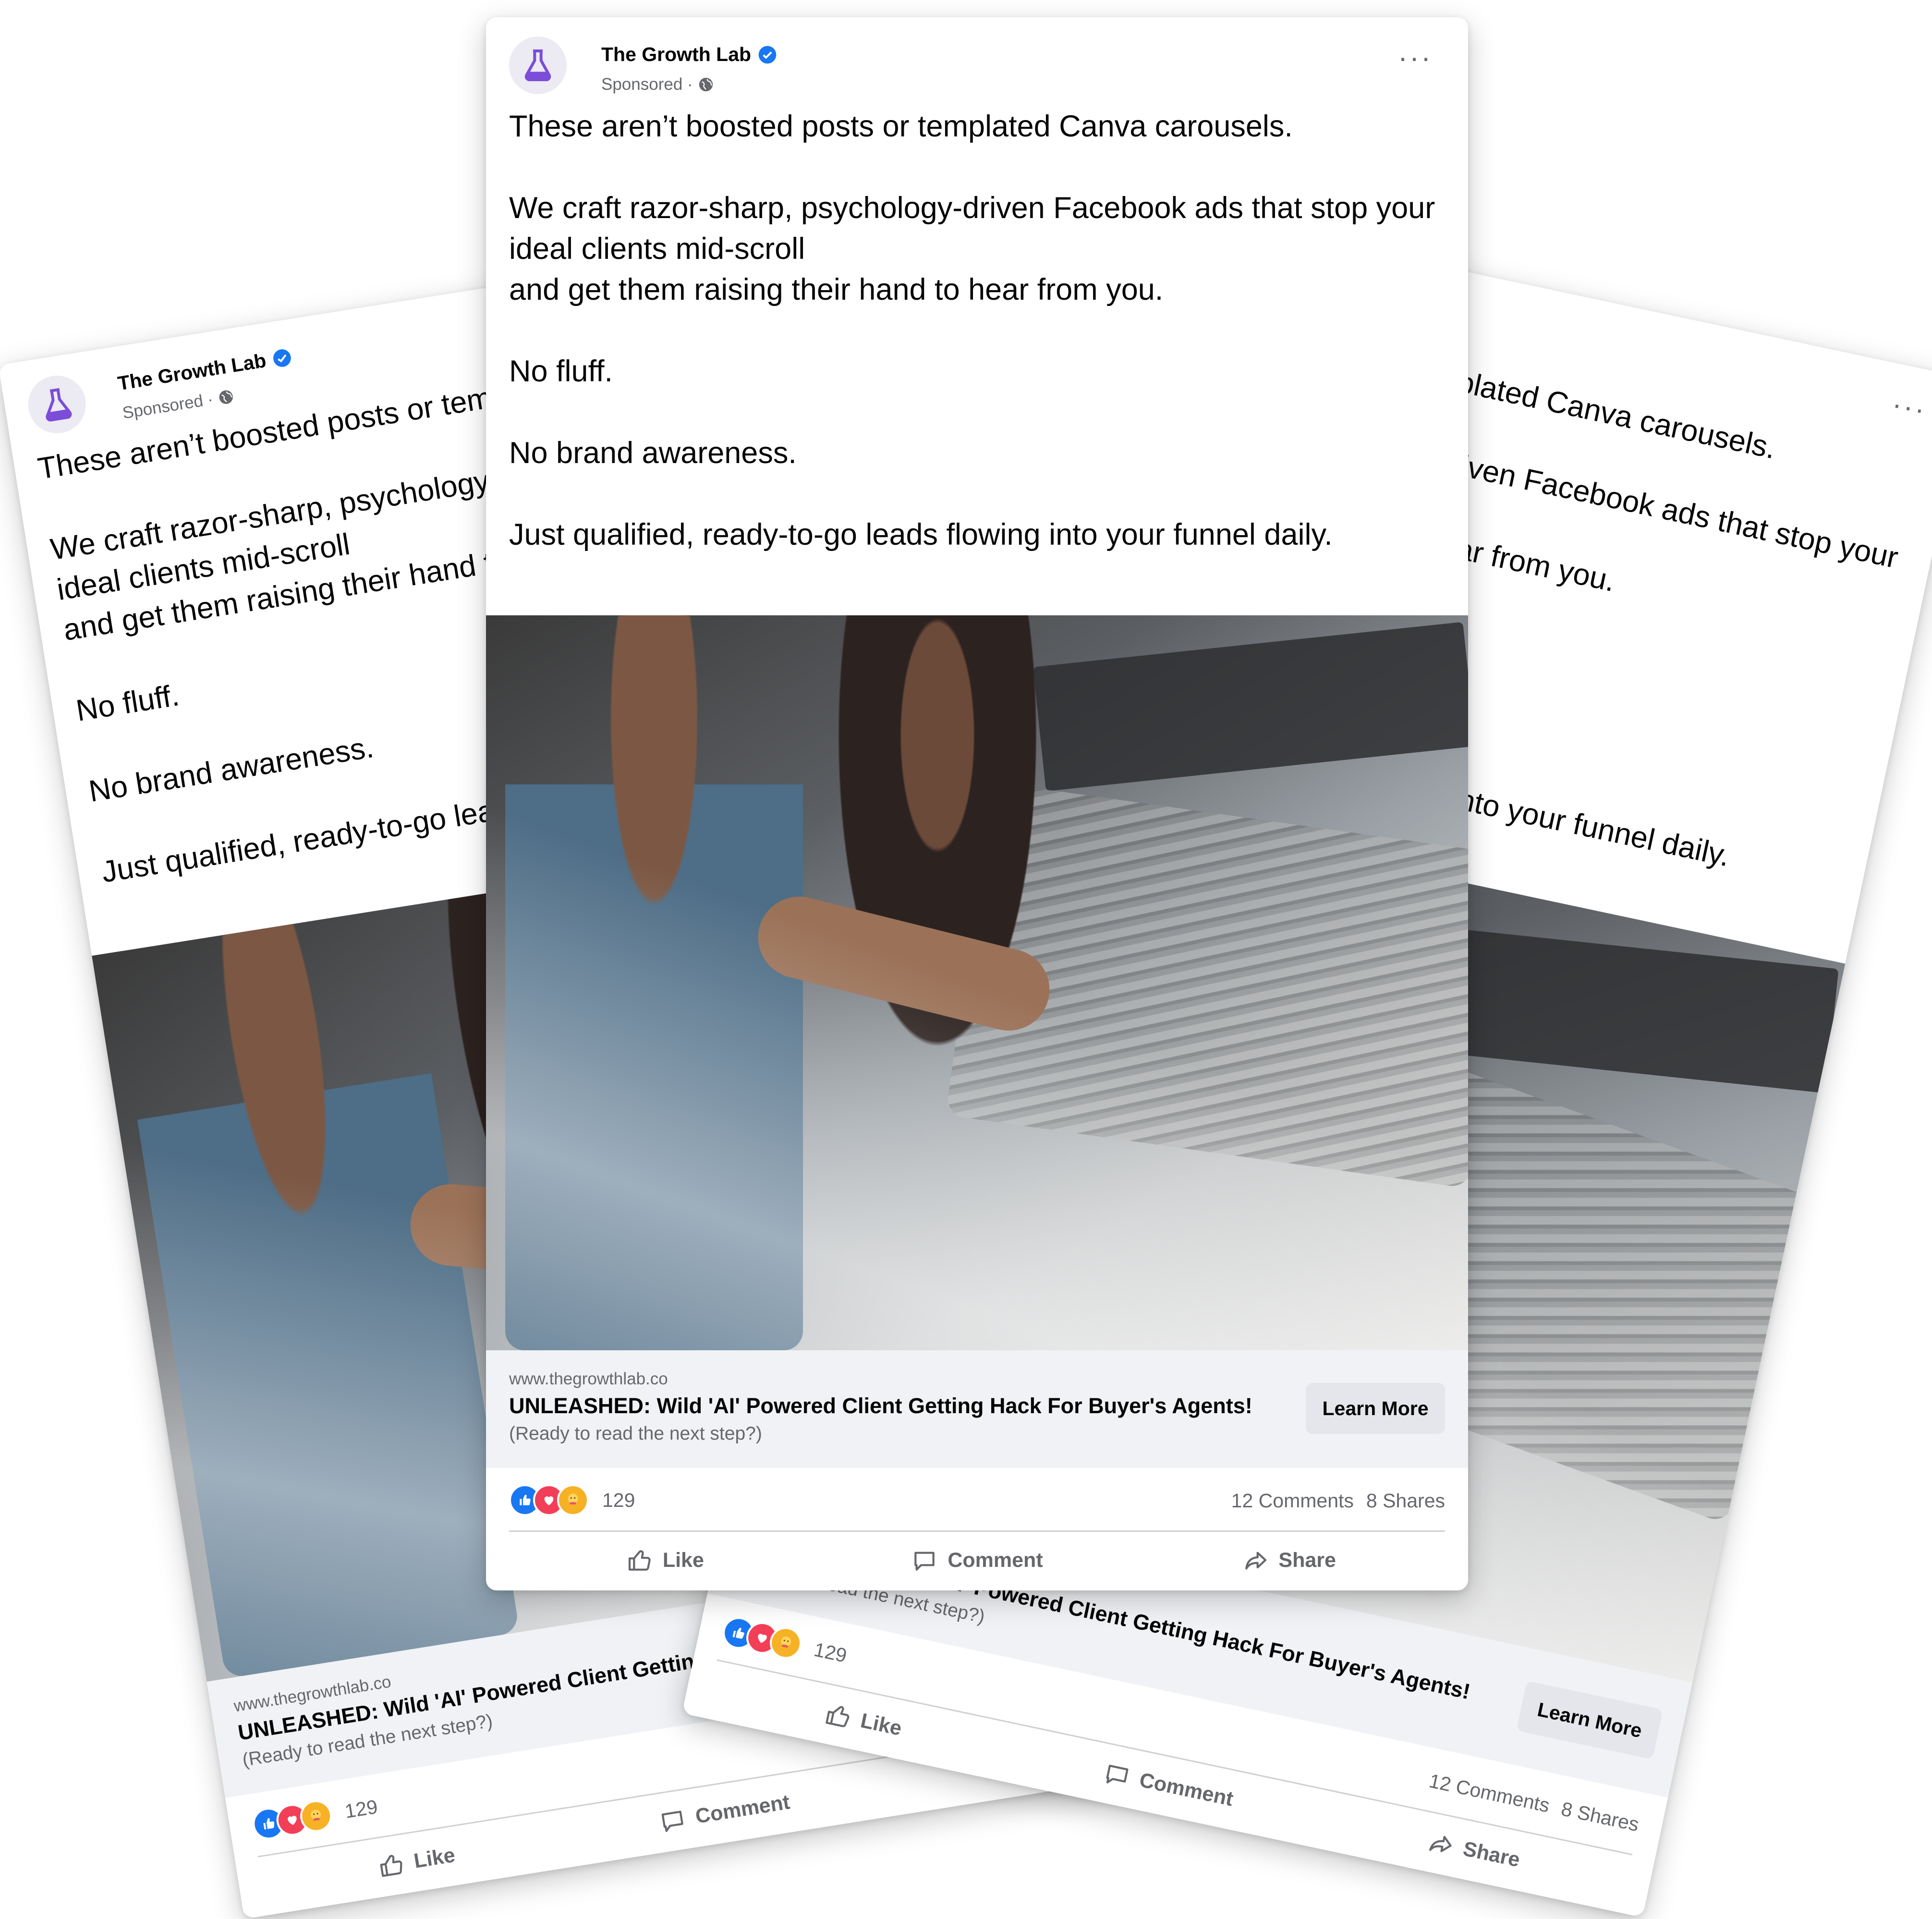  I want to click on engagement-stats: 129 12 Comments 8 Shares, so click(977, 1500).